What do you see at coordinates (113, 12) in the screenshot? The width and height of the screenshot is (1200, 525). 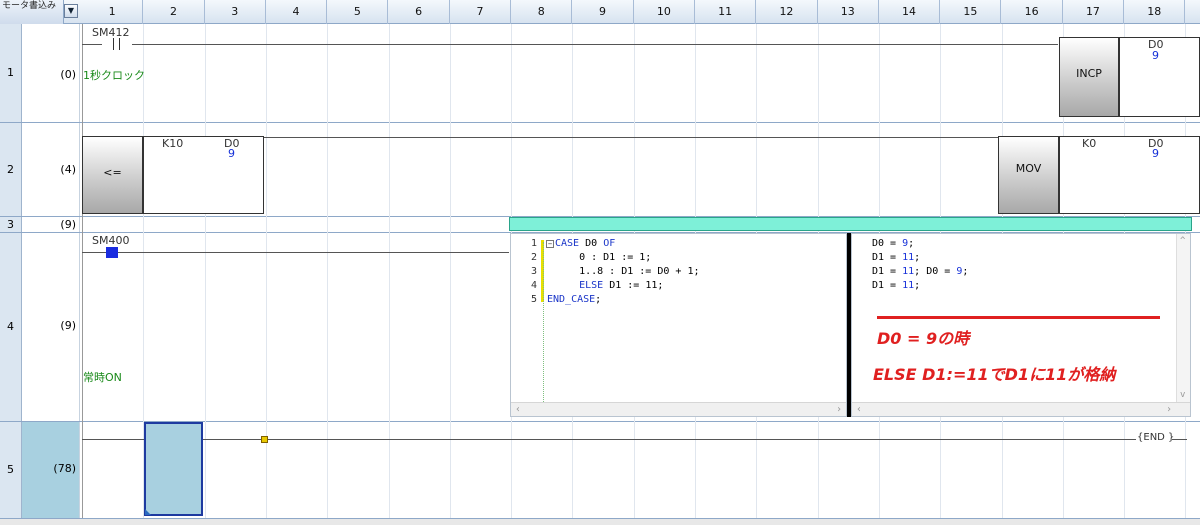 I see `column-header-1: 1` at bounding box center [113, 12].